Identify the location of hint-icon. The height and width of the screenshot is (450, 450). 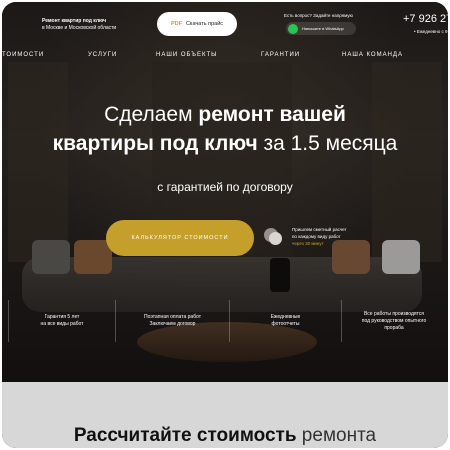
(275, 238).